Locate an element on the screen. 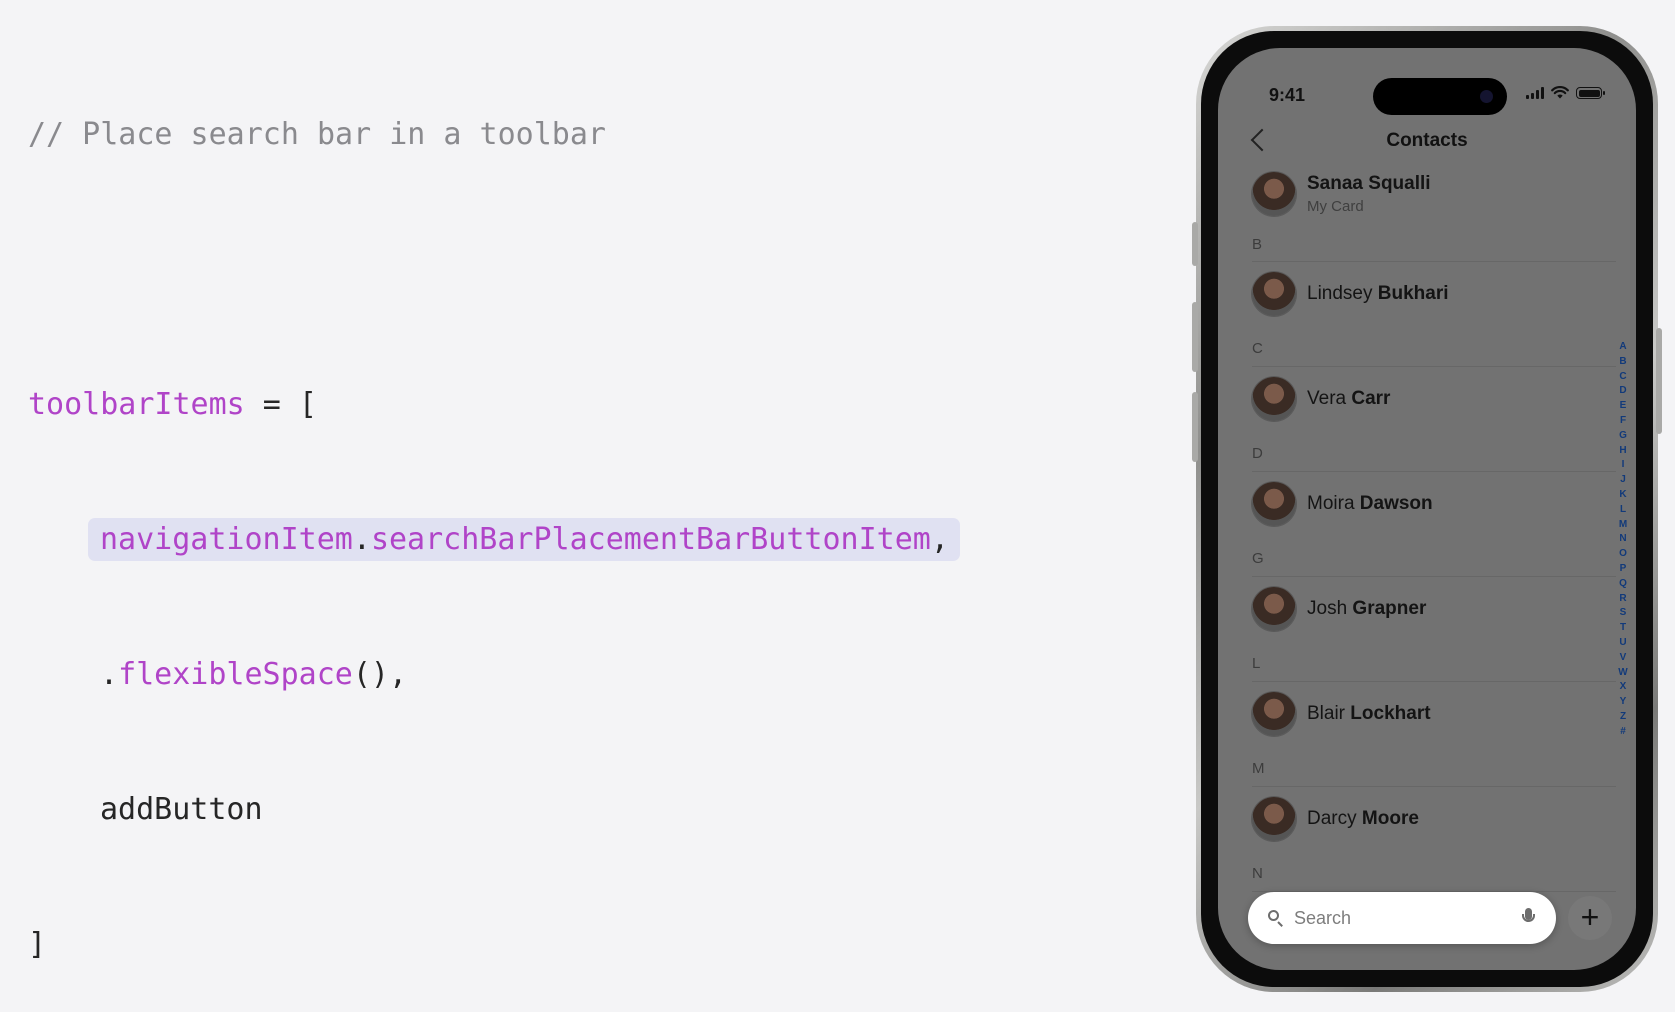 The width and height of the screenshot is (1675, 1012). power-button is located at coordinates (1659, 381).